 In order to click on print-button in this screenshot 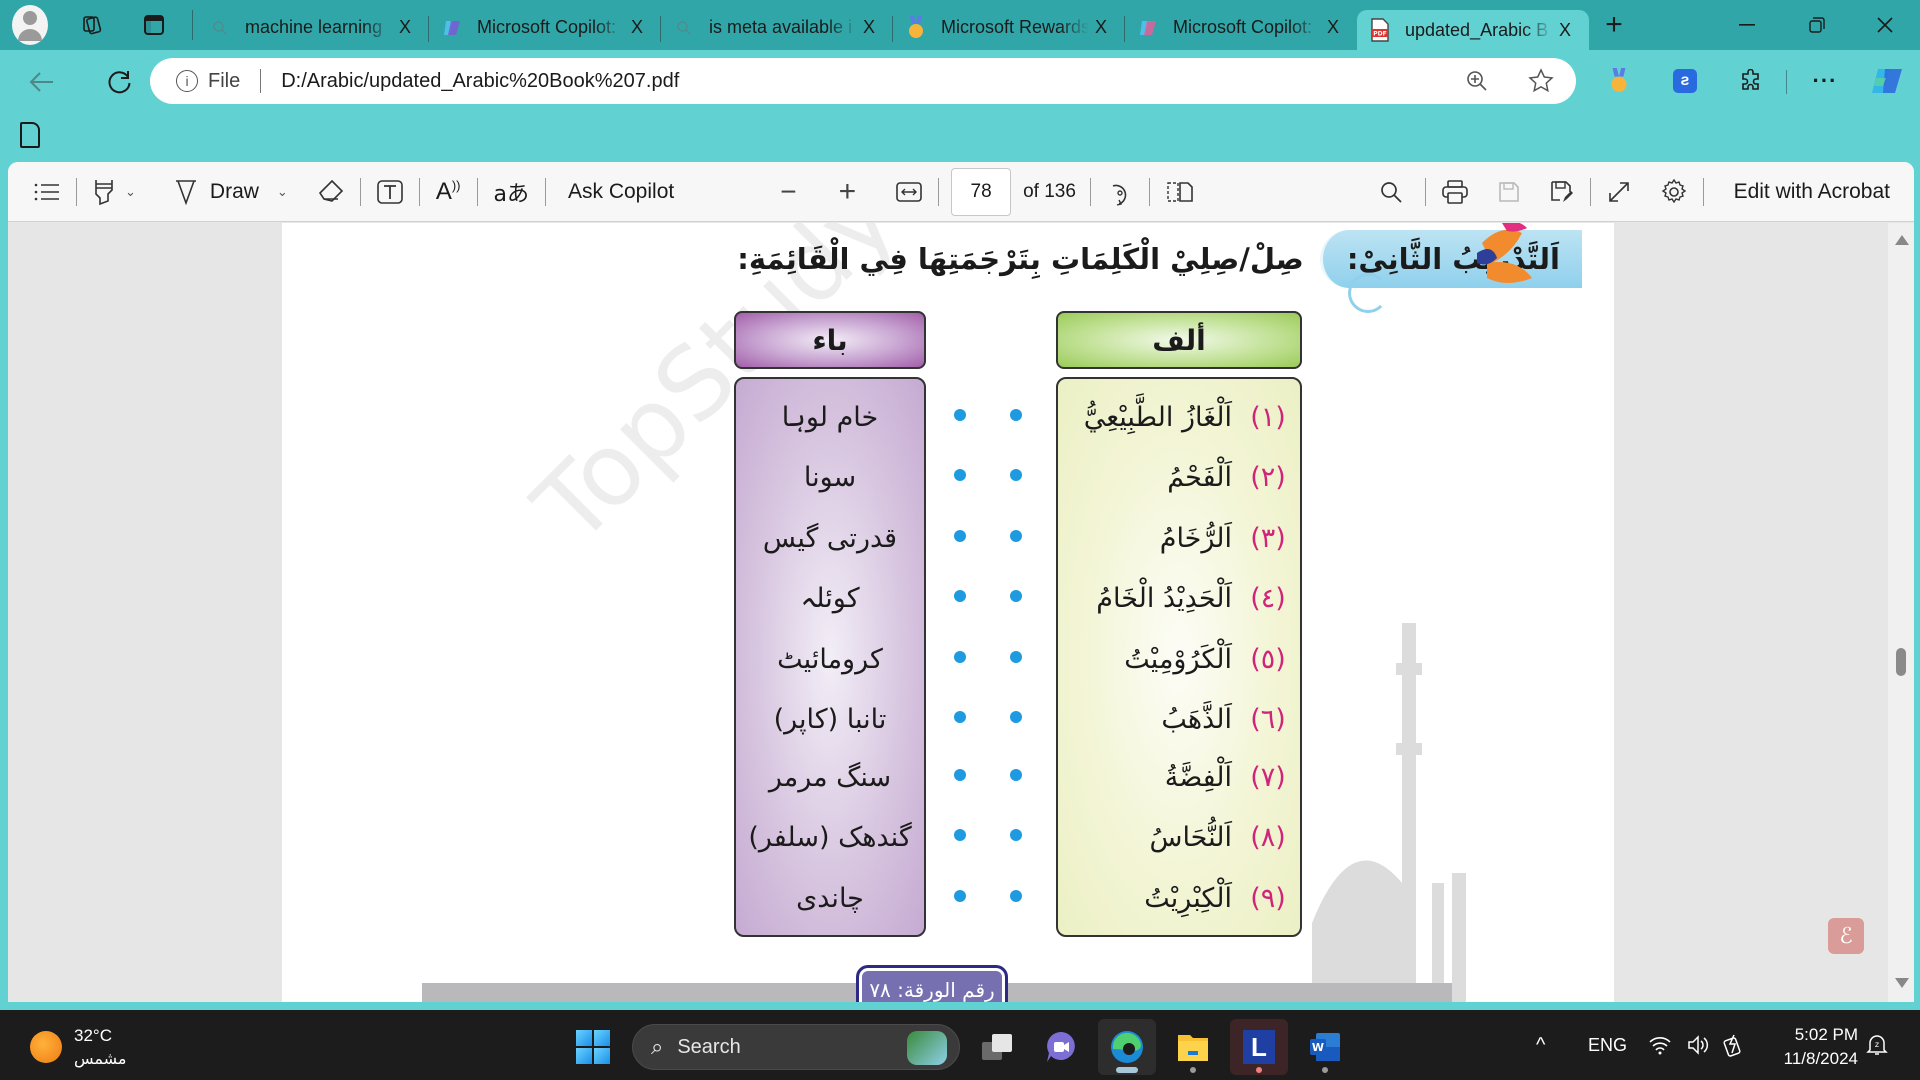, I will do `click(1455, 192)`.